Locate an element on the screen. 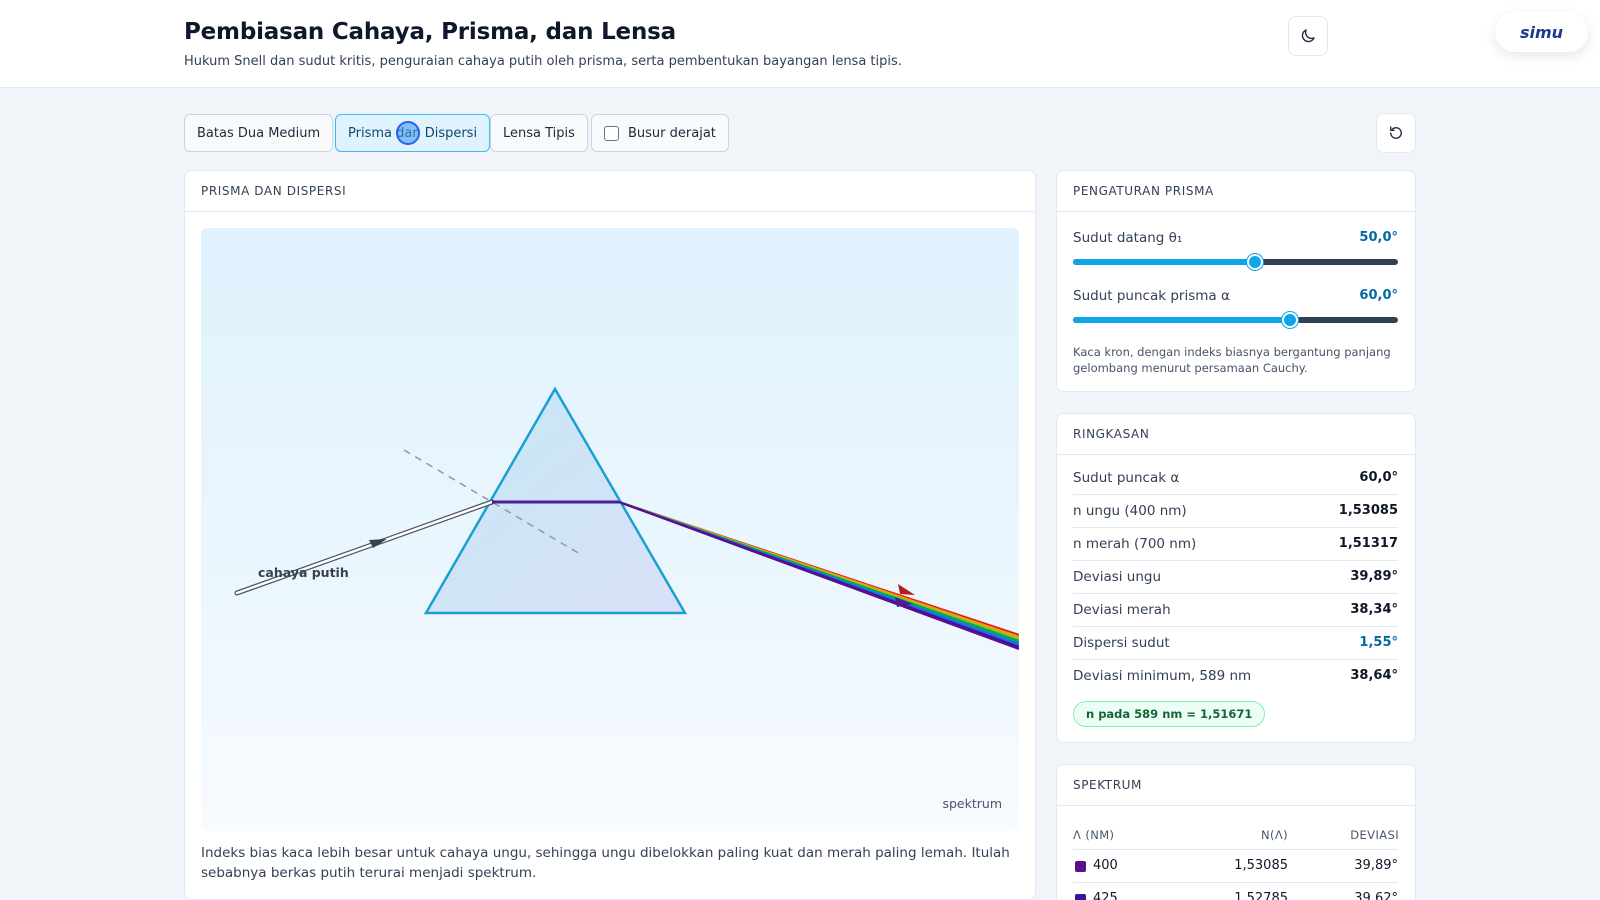 The height and width of the screenshot is (900, 1600). summary-row: Deviasi ungu 39,89° is located at coordinates (1235, 577).